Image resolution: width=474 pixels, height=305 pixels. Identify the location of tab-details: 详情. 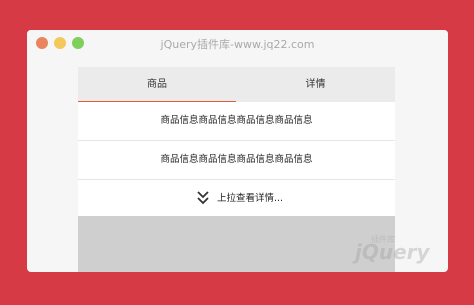
(315, 84).